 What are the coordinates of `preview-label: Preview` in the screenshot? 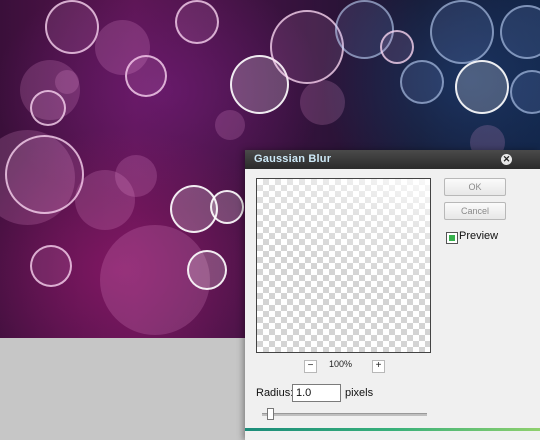 It's located at (479, 236).